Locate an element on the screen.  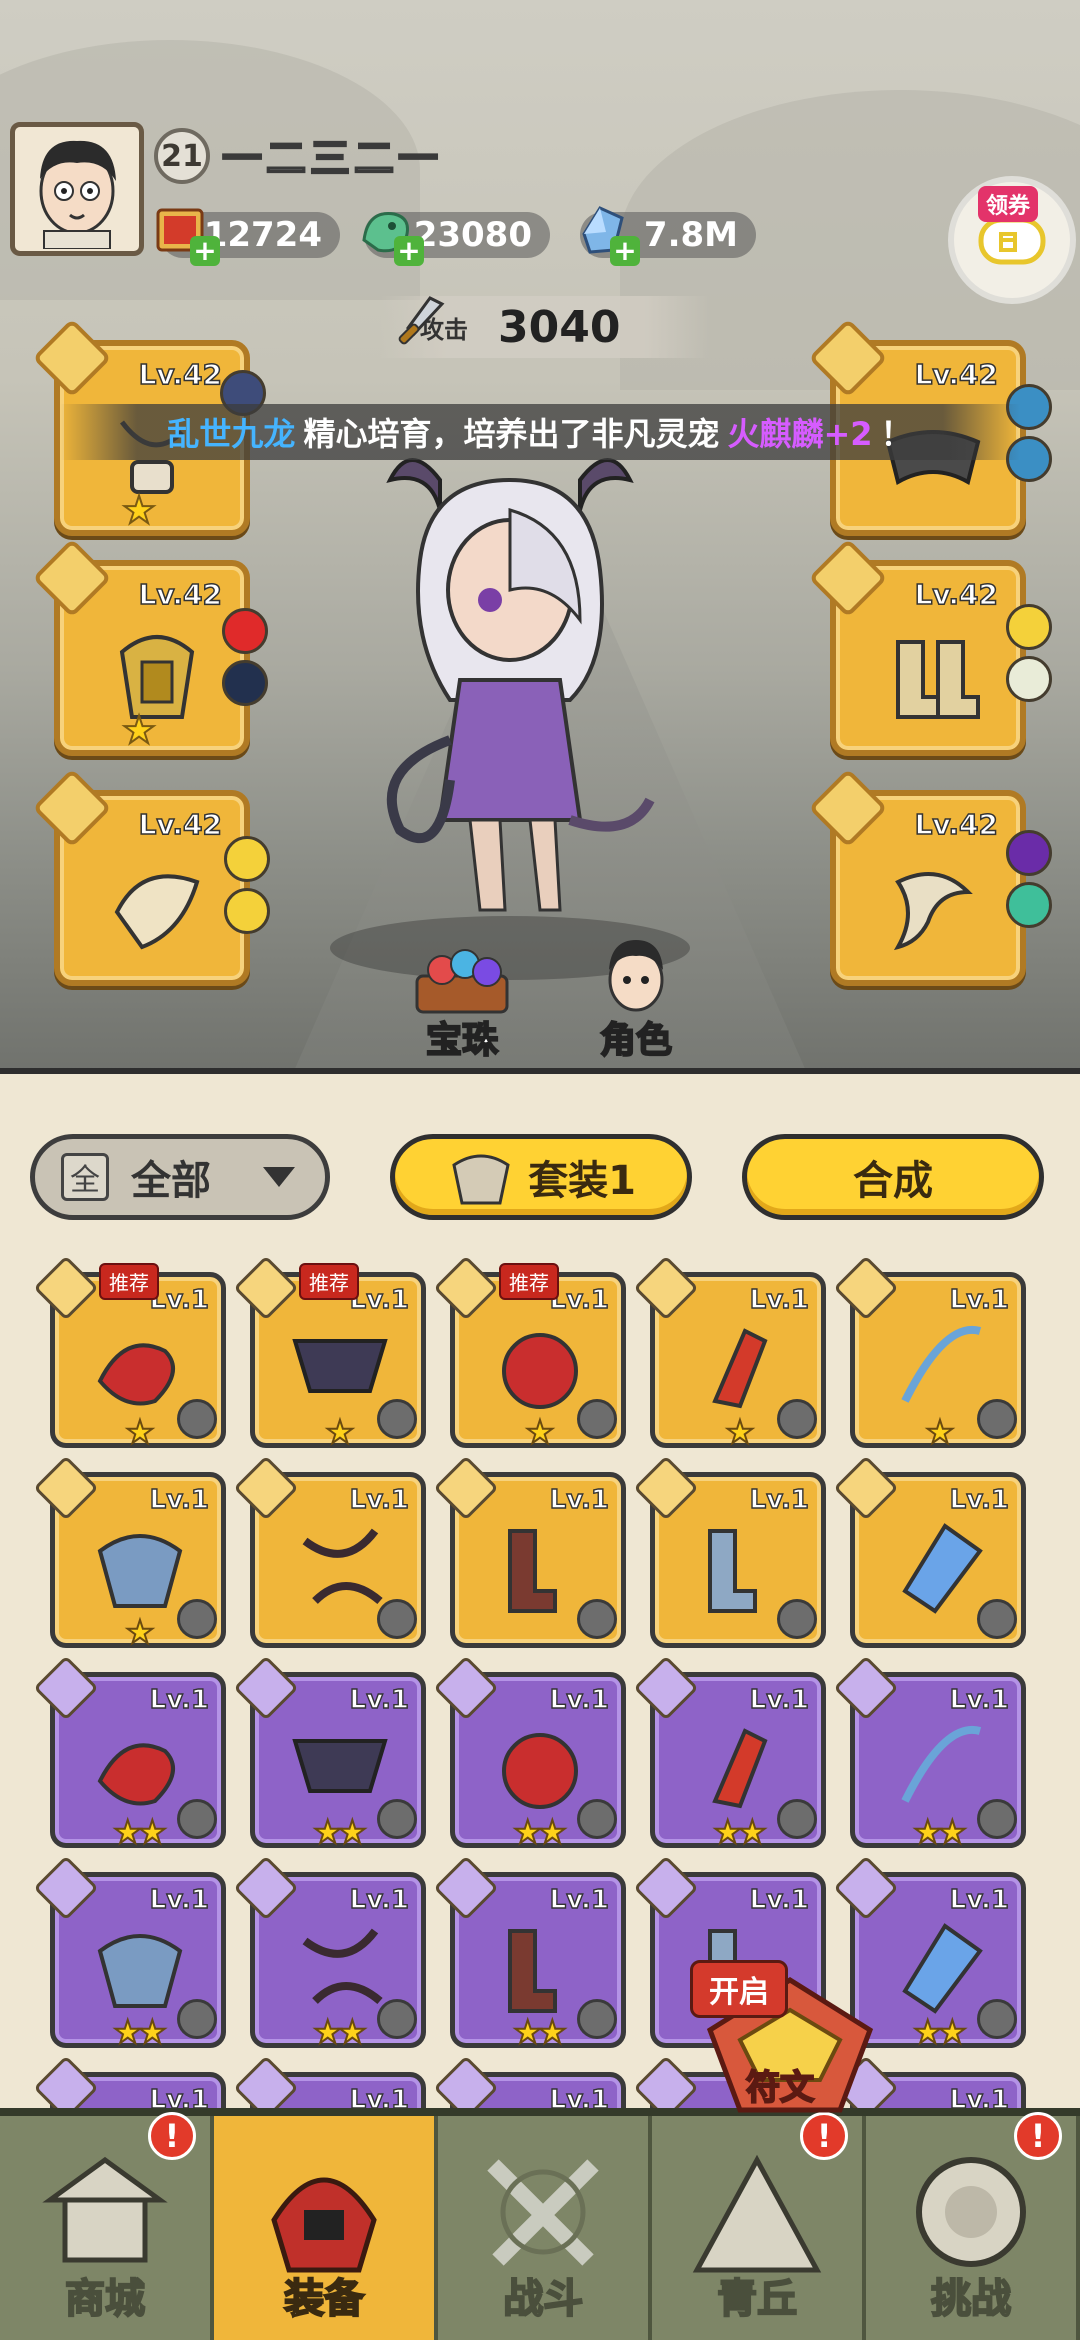
wind-gem-icon is located at coordinates (1029, 905).